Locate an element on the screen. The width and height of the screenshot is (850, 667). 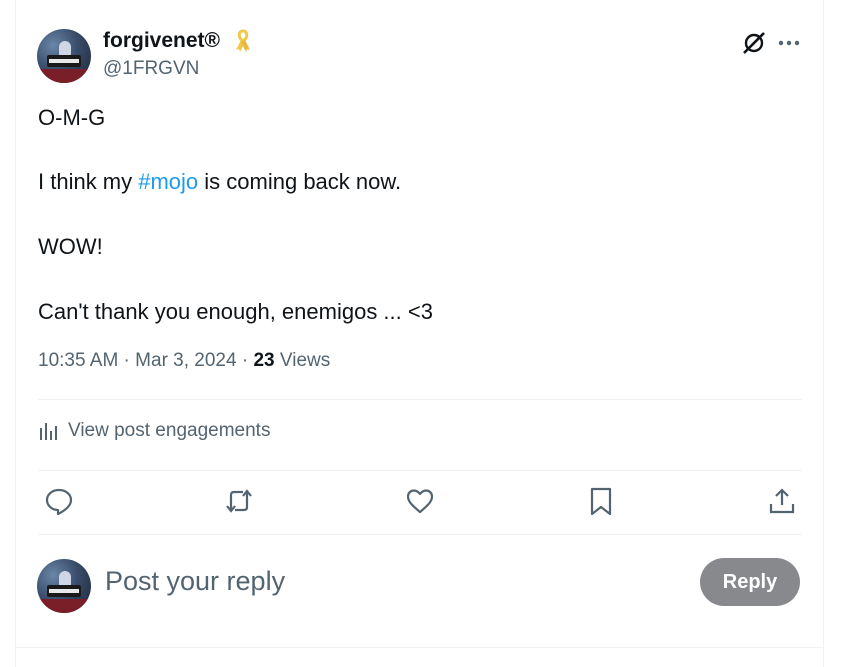
views-label: Views is located at coordinates (302, 360).